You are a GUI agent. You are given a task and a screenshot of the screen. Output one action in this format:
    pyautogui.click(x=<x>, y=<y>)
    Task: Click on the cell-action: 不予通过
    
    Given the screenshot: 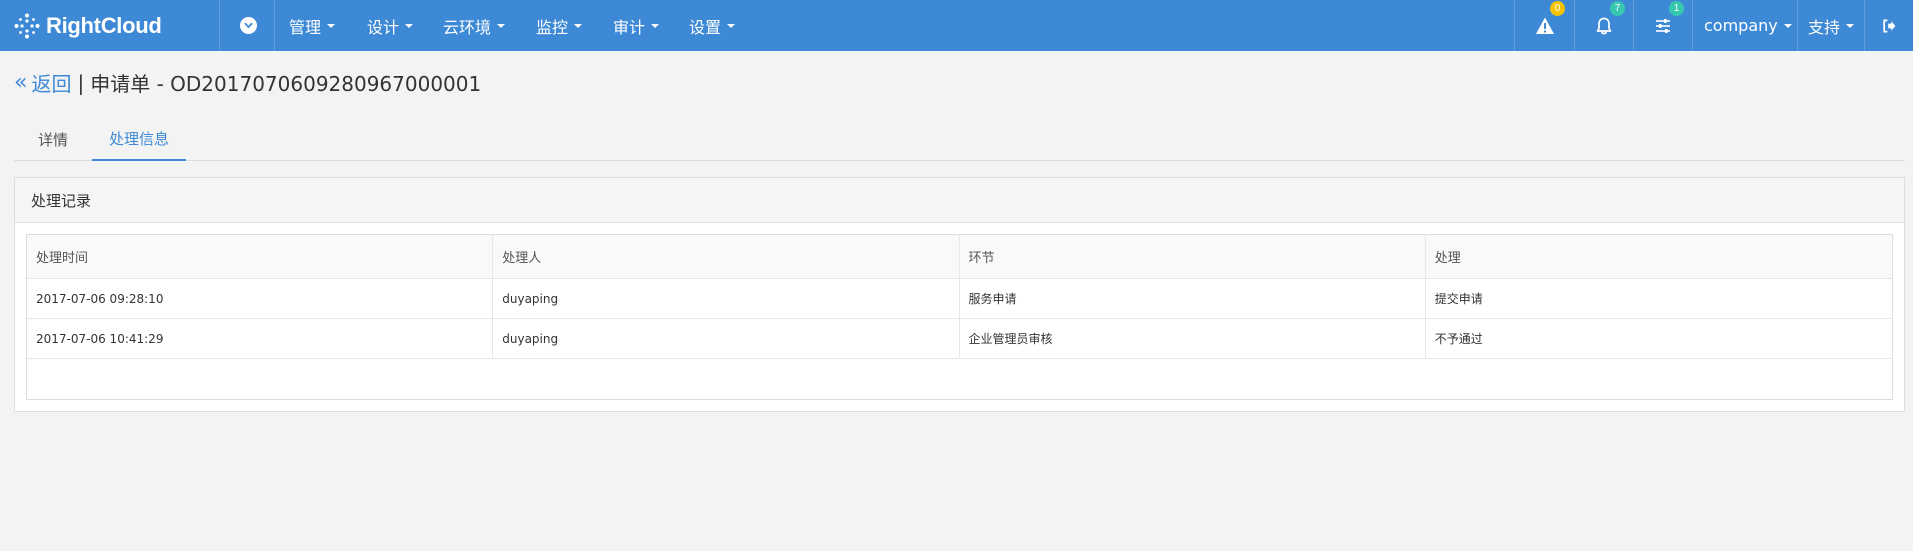 What is the action you would take?
    pyautogui.click(x=1458, y=339)
    